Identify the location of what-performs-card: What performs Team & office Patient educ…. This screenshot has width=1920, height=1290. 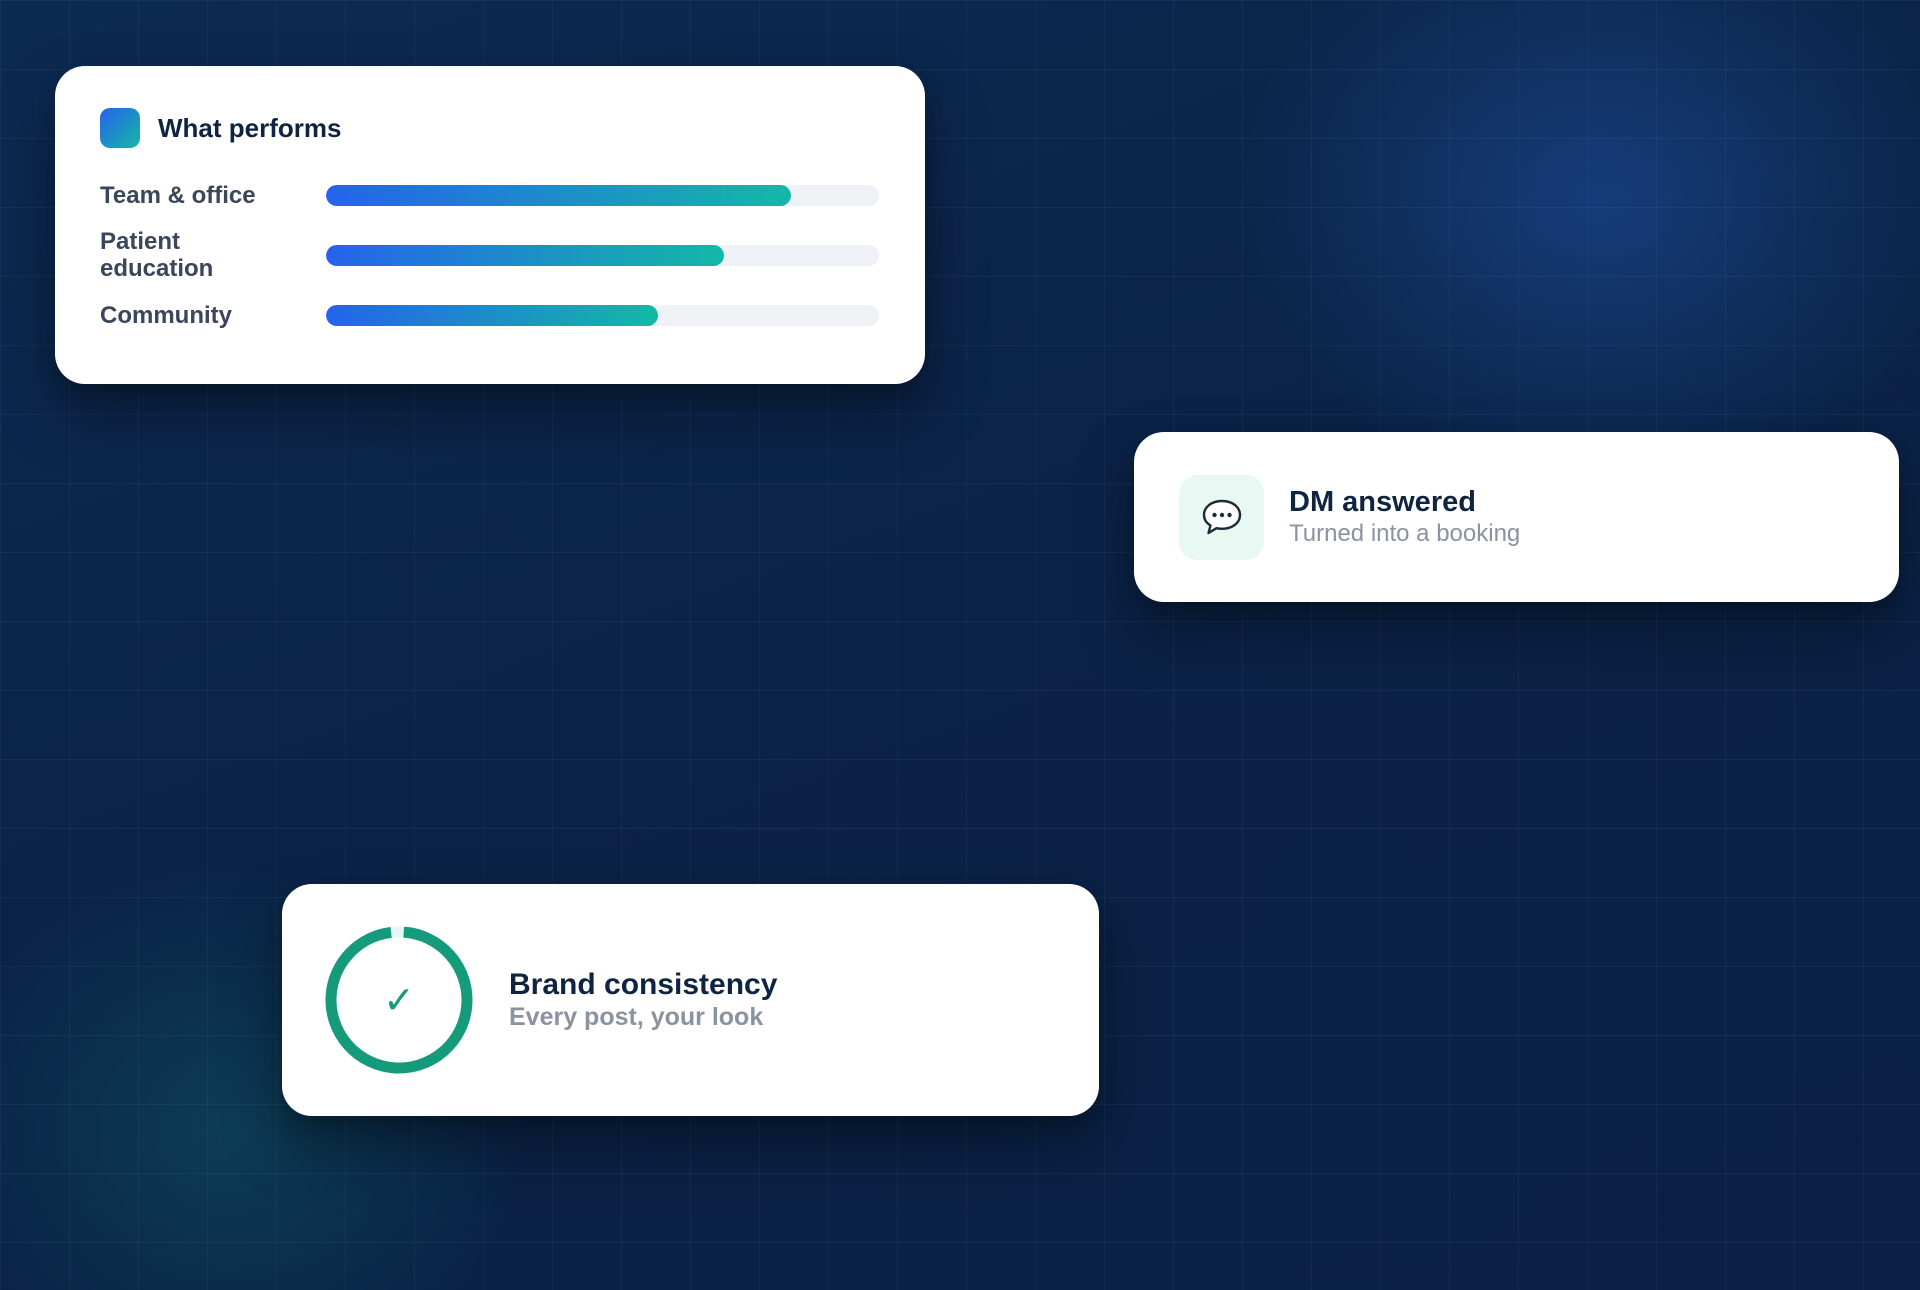
(490, 225).